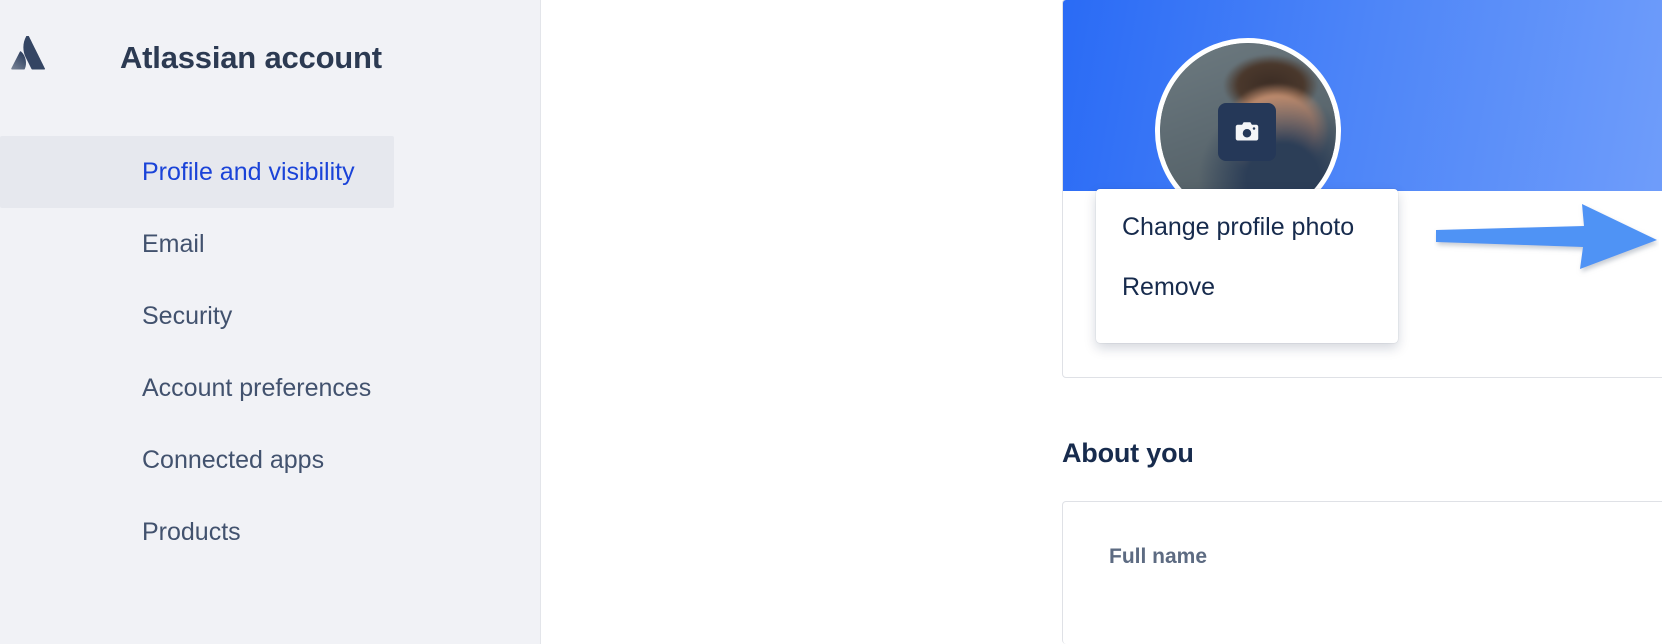 This screenshot has width=1662, height=644. What do you see at coordinates (270, 316) in the screenshot?
I see `sidebar-item-security: Security` at bounding box center [270, 316].